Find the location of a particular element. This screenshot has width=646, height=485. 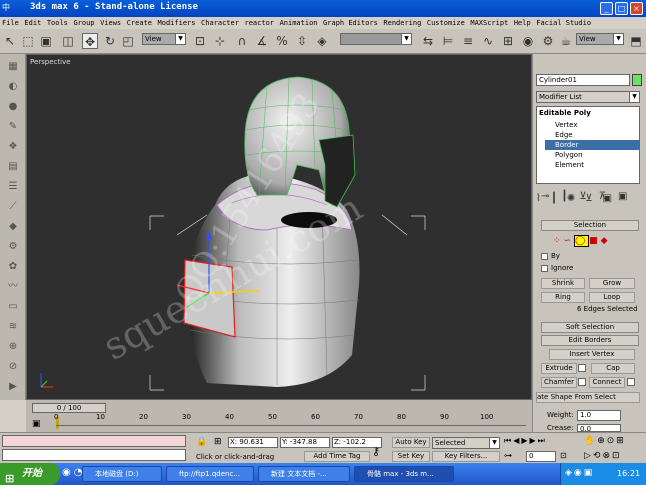

reactor-icon-17: ▶ is located at coordinates (13, 387).